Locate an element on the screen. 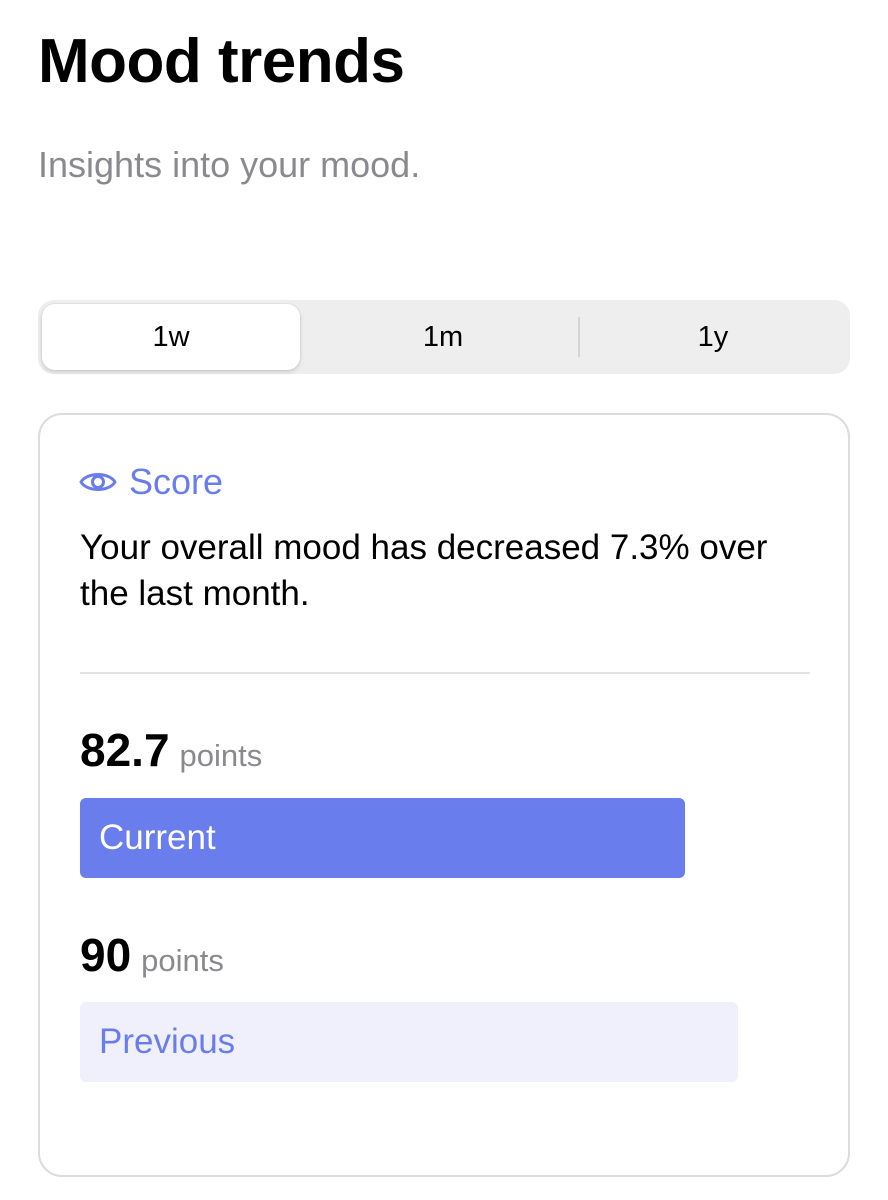 This screenshot has height=1200, width=888. previous-score: 90 points is located at coordinates (152, 955).